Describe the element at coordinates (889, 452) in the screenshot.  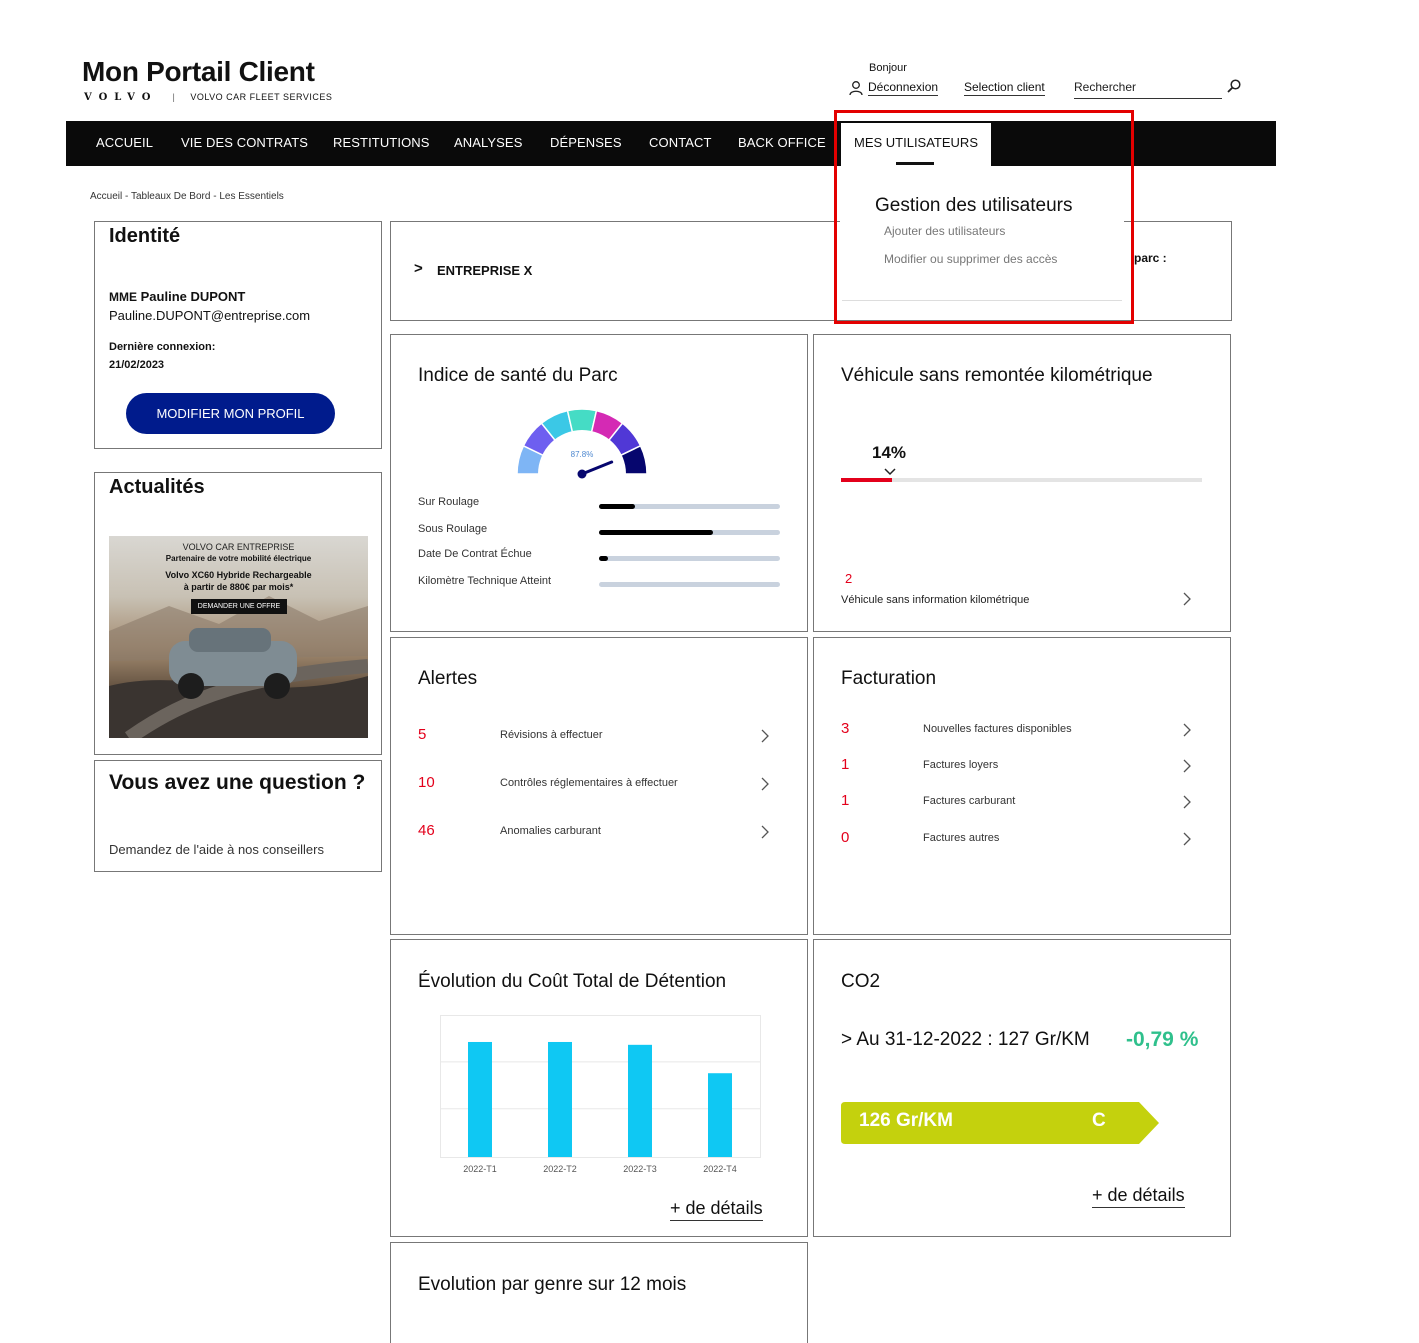
I see `mileage-percent: 14%` at that location.